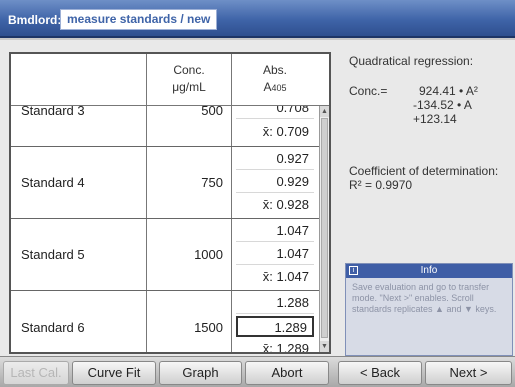 The image size is (515, 387). What do you see at coordinates (79, 80) in the screenshot?
I see `column-header-name` at bounding box center [79, 80].